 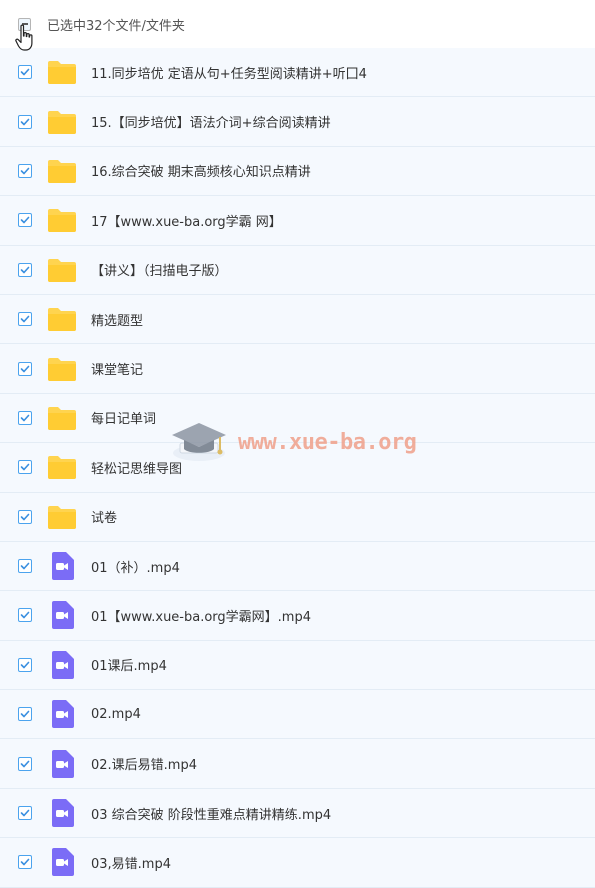 What do you see at coordinates (104, 516) in the screenshot?
I see `file-name: 试卷` at bounding box center [104, 516].